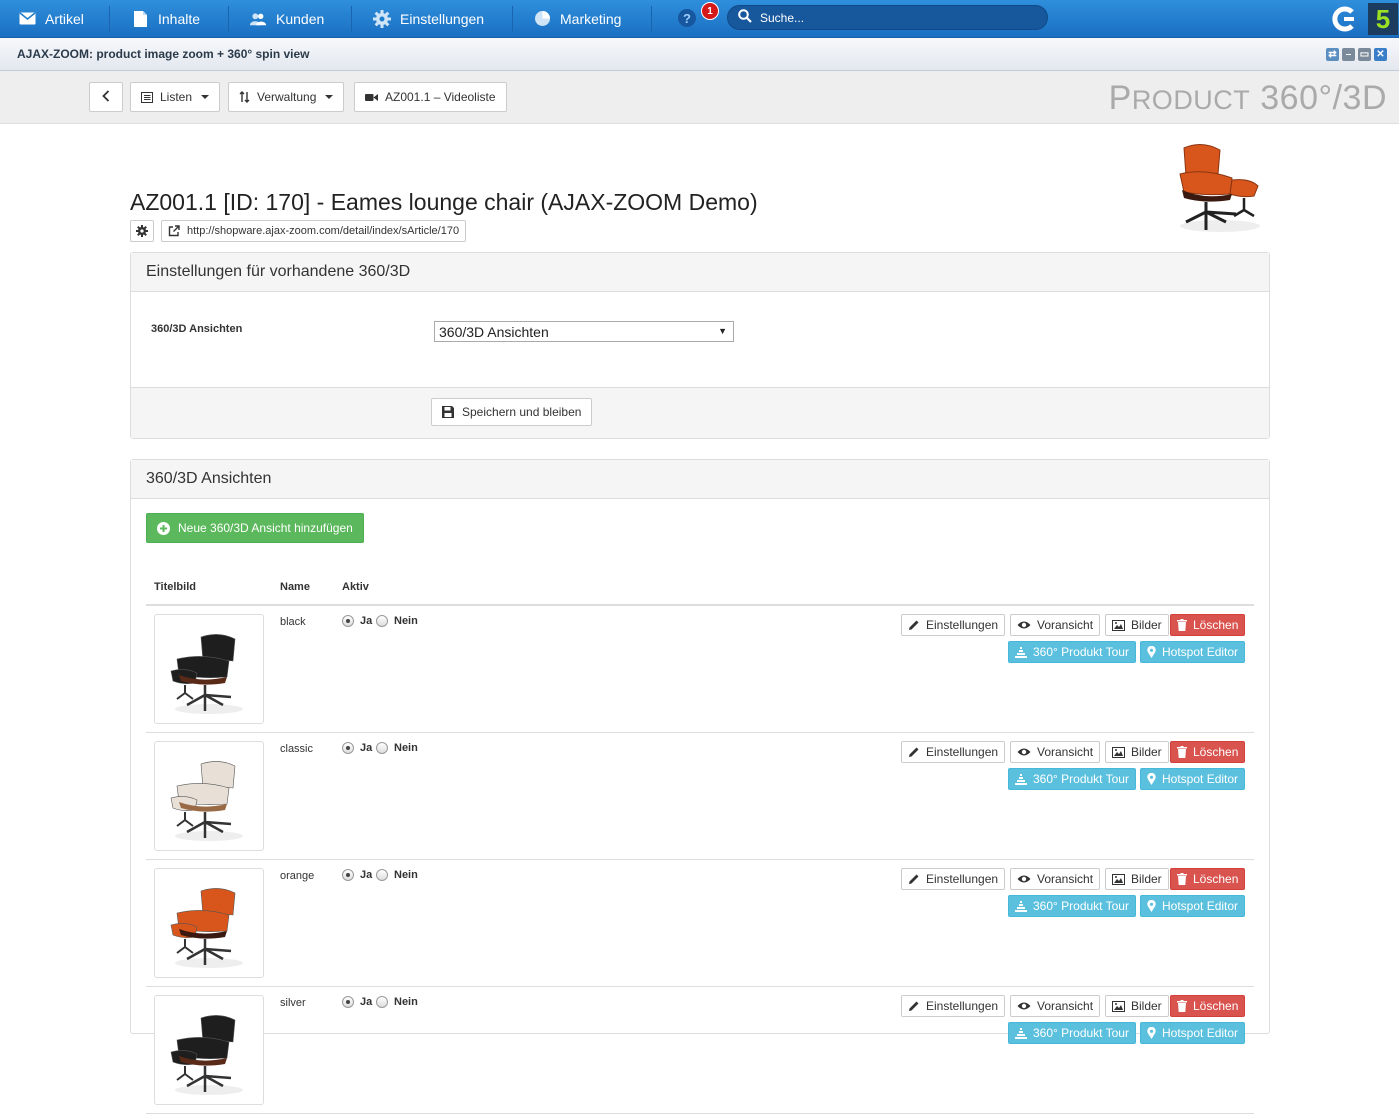 This screenshot has width=1399, height=1114. I want to click on maximize-window-icon: ▭, so click(1364, 54).